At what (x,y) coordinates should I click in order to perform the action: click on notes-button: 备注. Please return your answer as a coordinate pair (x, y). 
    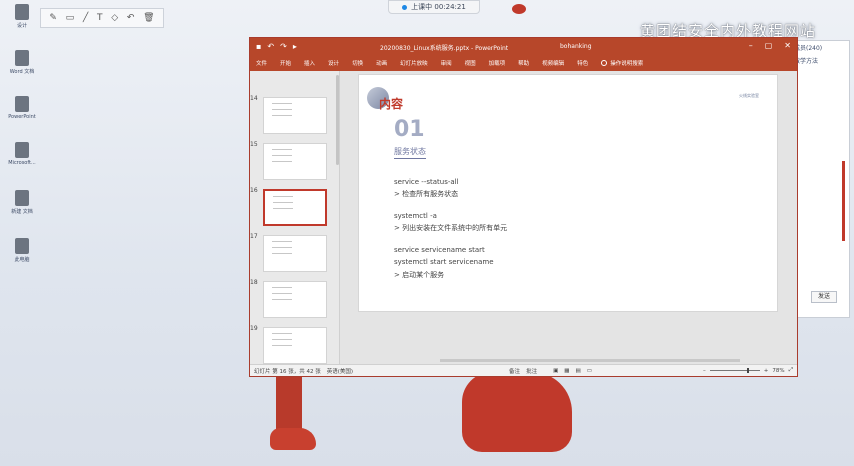
    Looking at the image, I should click on (514, 371).